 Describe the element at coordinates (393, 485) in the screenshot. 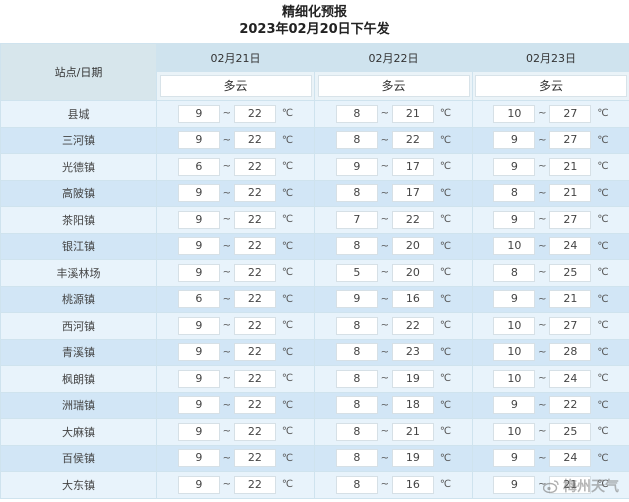

I see `temp-cell: 8 ~16 ℃` at that location.